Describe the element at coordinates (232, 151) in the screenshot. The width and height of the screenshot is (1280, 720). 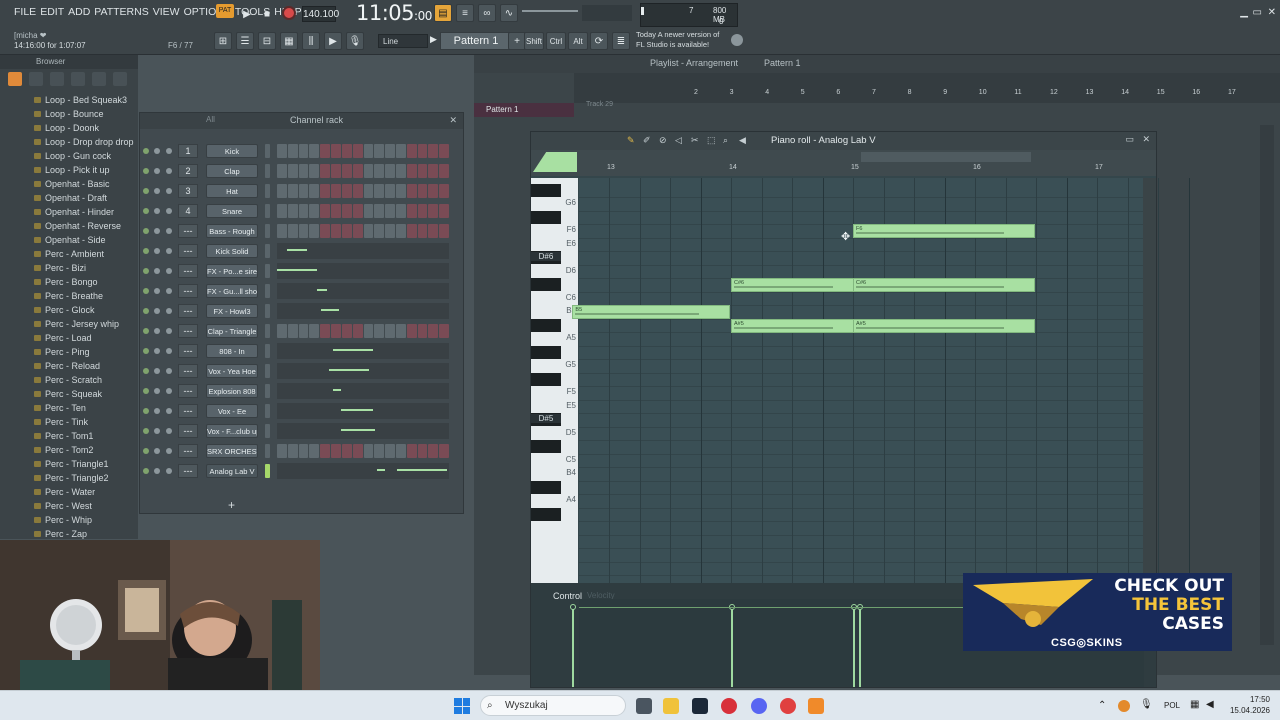
I see `channel-name-button: Kick` at that location.